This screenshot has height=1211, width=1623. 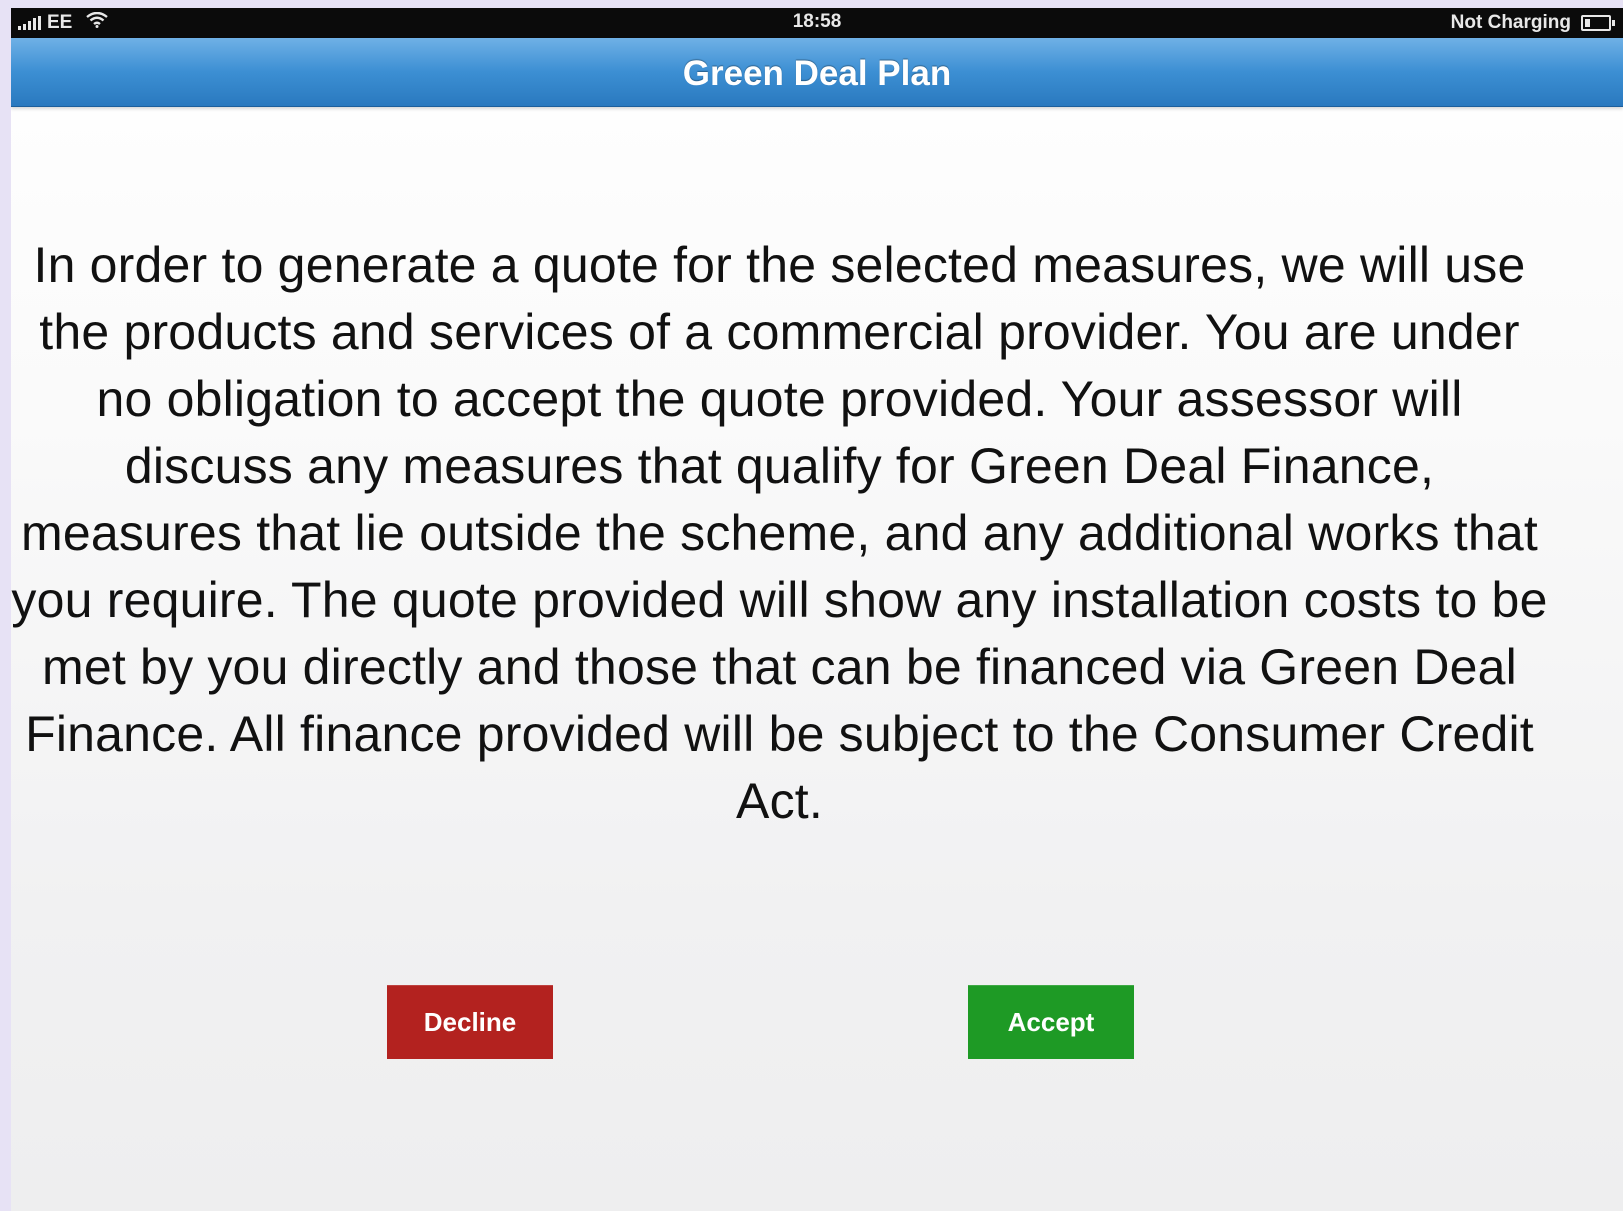 I want to click on battery-status-text: Not Charging, so click(x=1510, y=22).